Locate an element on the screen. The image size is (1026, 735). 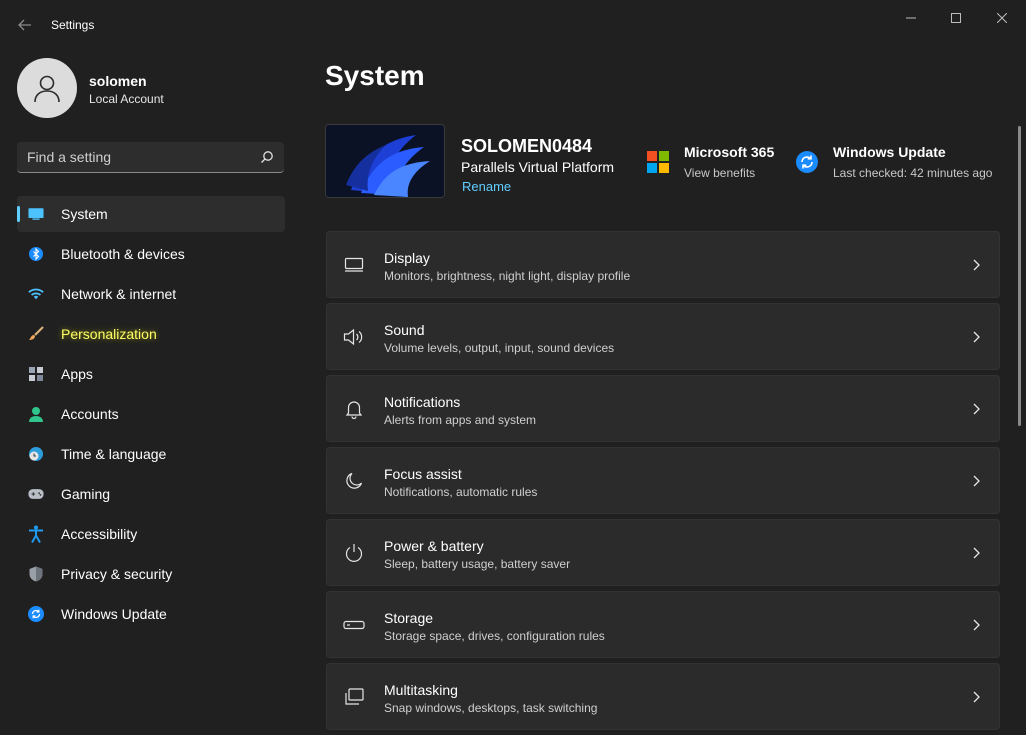
sidebar-item-label: Personalization is located at coordinates (109, 334).